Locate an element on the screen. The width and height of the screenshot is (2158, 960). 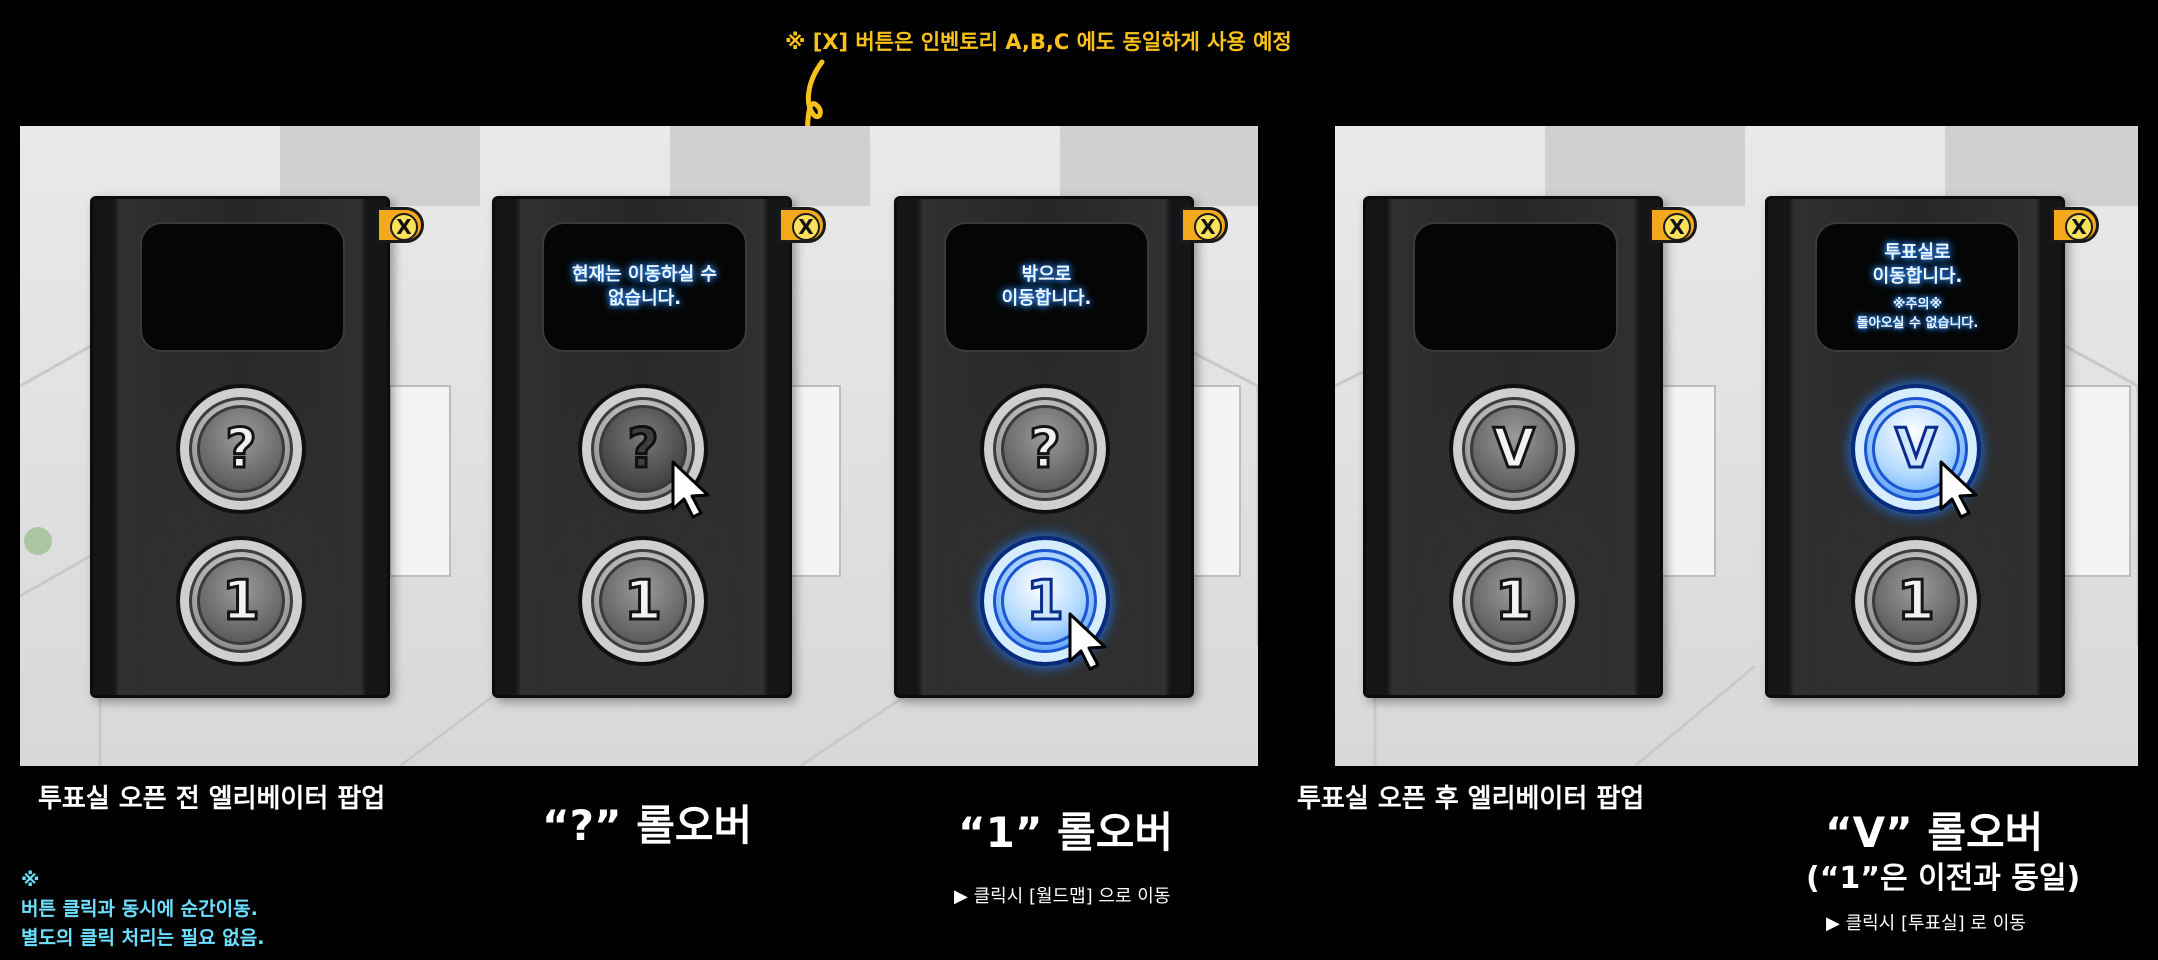
elevator-screen: 현재는 이동하실 수 없습니다. is located at coordinates (644, 287).